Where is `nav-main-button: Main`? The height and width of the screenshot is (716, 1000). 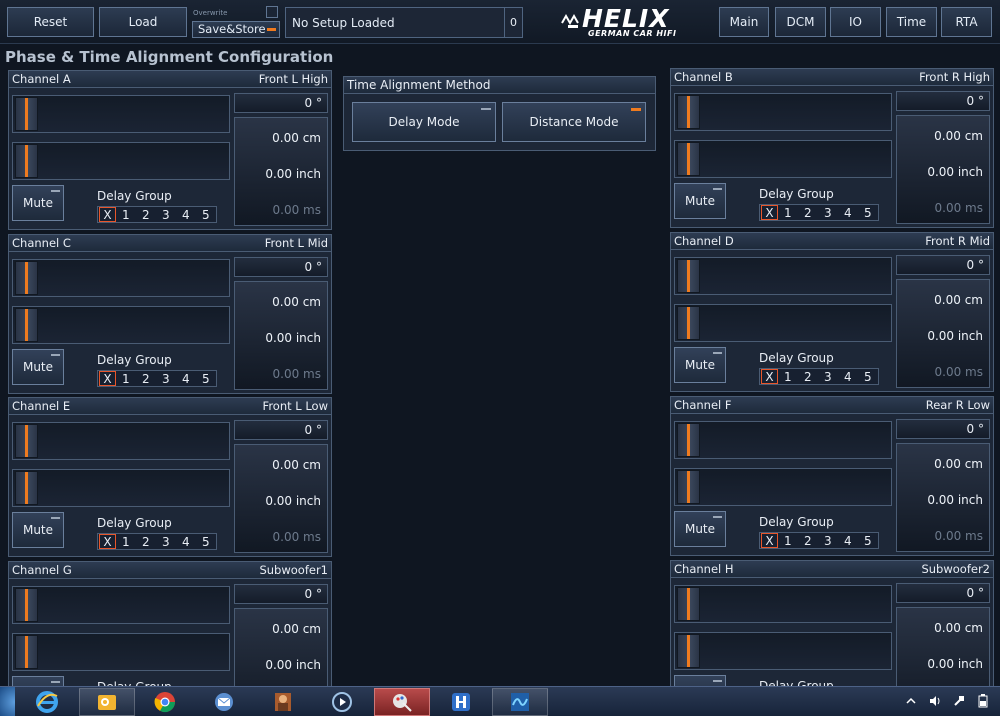
nav-main-button: Main is located at coordinates (744, 22).